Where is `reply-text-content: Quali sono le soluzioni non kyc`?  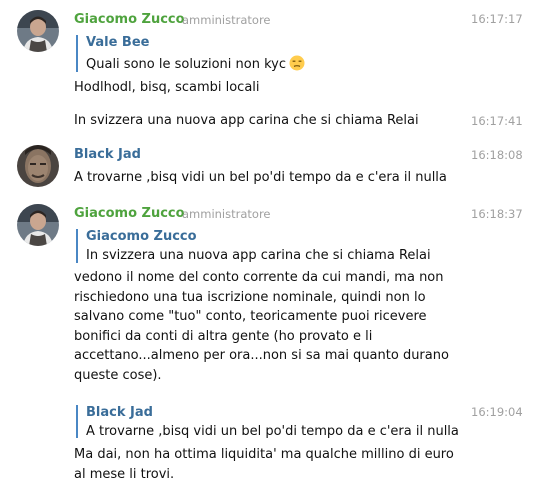 reply-text-content: Quali sono le soluzioni non kyc is located at coordinates (186, 64).